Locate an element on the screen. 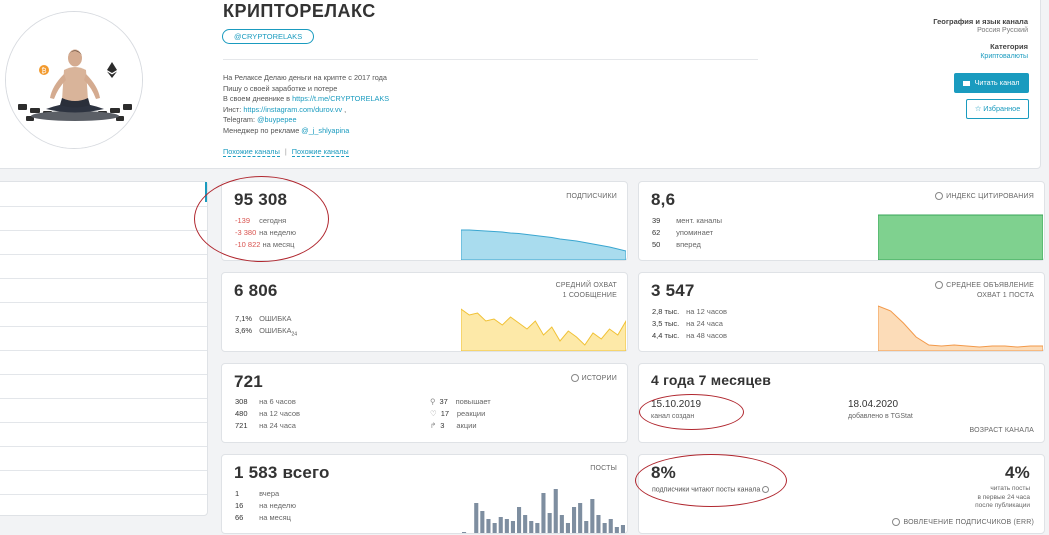  stat-row: 3,6% ОШИБКА24 is located at coordinates (266, 332).